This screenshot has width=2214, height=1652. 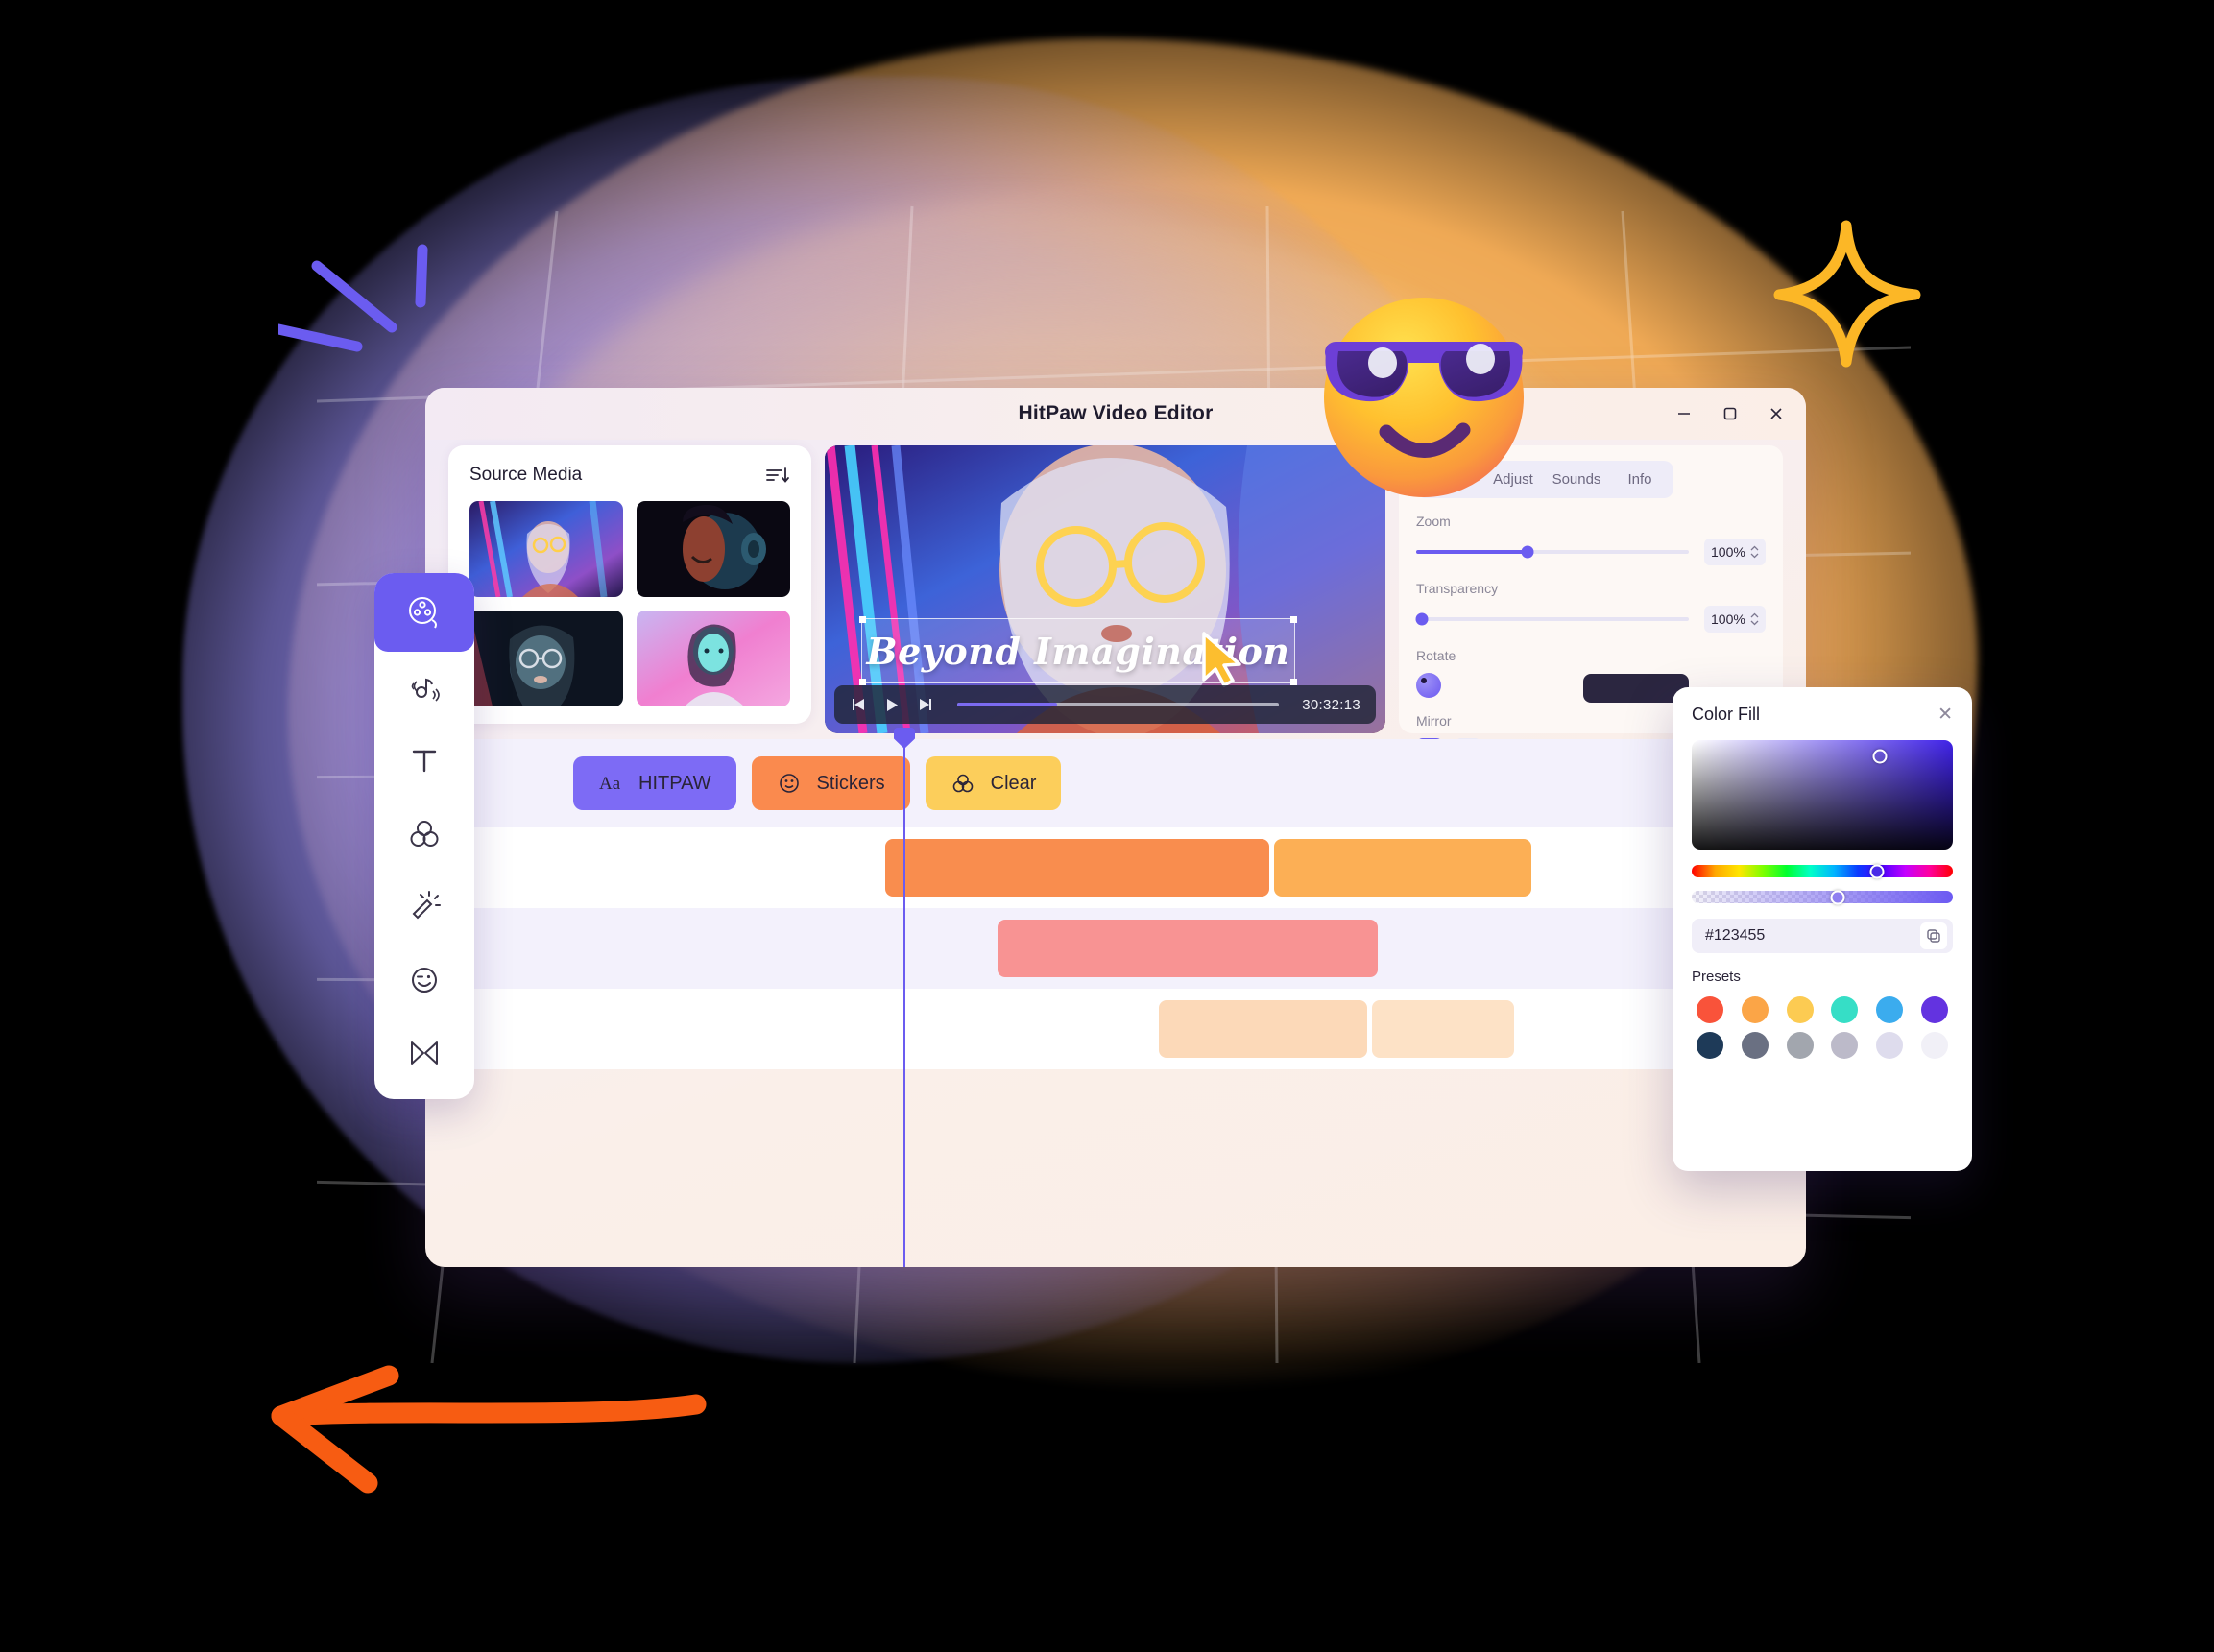 I want to click on text-overlay-box: Beyond Imagination, so click(x=1078, y=650).